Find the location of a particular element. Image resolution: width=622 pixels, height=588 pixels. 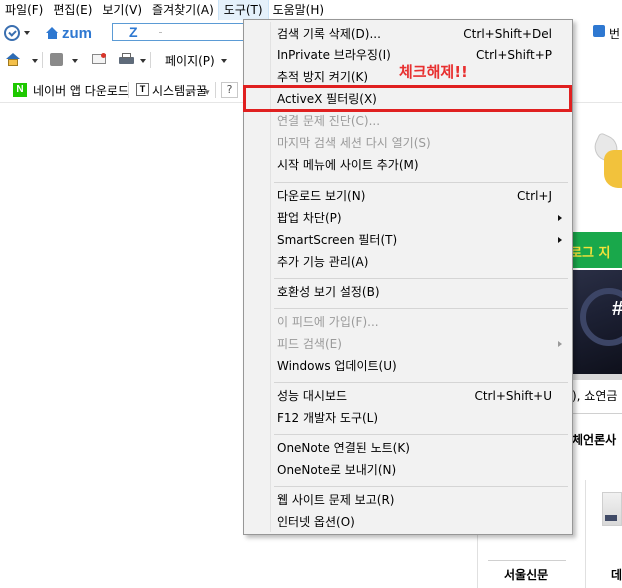

feed-icon is located at coordinates (56, 59).